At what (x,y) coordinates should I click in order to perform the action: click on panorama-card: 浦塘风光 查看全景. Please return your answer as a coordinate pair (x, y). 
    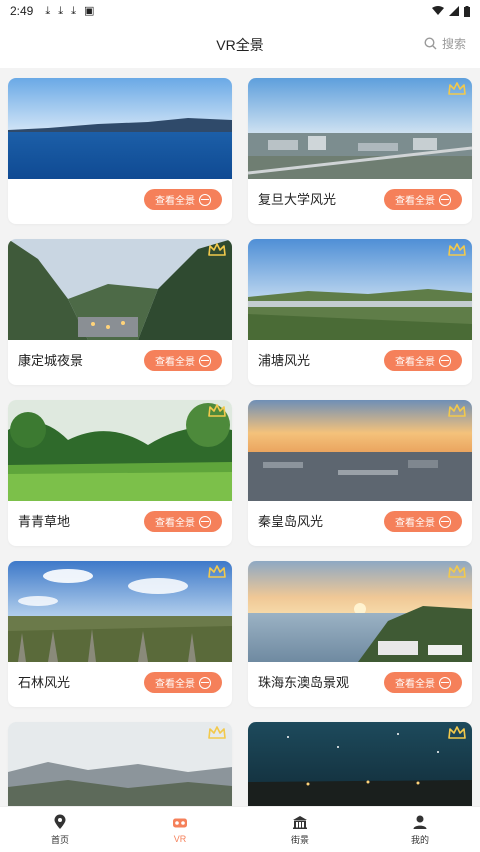
    Looking at the image, I should click on (360, 312).